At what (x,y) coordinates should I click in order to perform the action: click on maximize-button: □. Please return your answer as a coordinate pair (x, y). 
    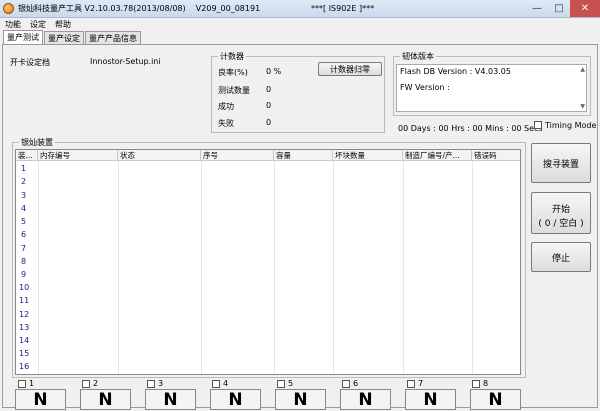
    Looking at the image, I should click on (559, 8).